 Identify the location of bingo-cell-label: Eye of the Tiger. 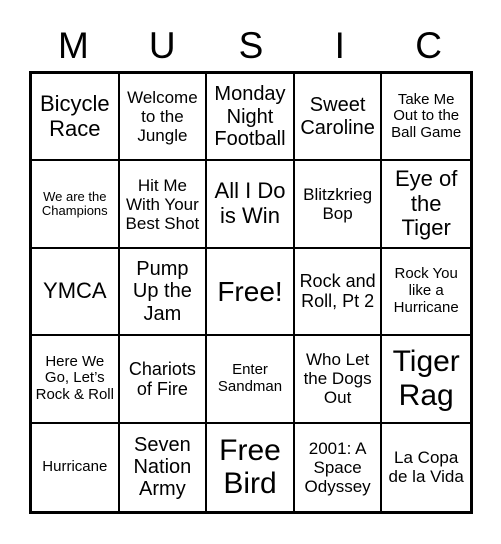
(426, 203).